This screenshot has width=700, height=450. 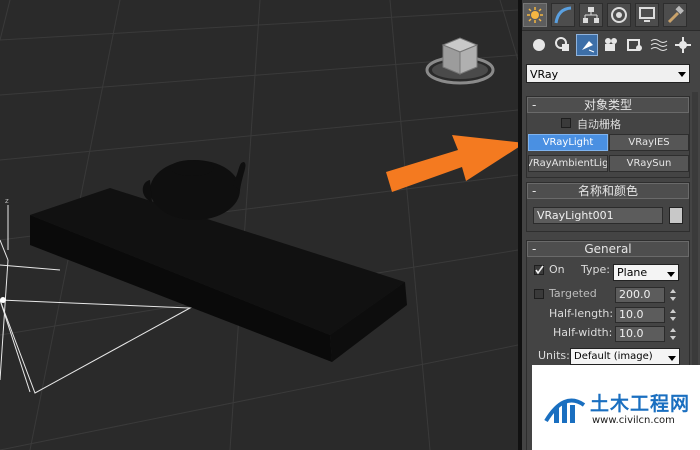 I want to click on on-checkbox, so click(x=539, y=270).